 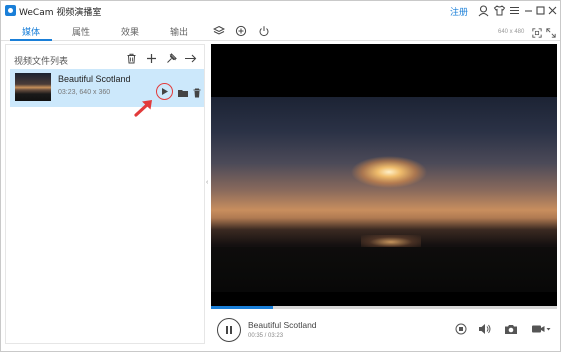 I want to click on playback-time: 00:35 / 03:23, so click(x=266, y=336).